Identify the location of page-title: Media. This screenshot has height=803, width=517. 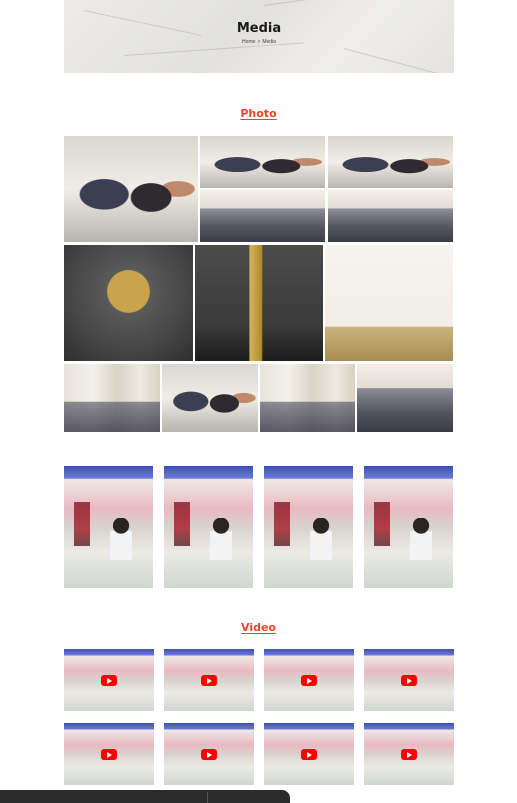
(259, 28).